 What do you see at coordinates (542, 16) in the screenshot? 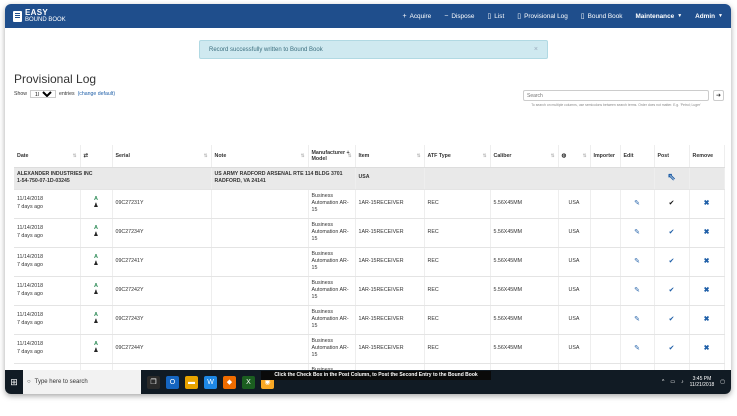
I see `nav-provisional-log: ▯ Provisional Log` at bounding box center [542, 16].